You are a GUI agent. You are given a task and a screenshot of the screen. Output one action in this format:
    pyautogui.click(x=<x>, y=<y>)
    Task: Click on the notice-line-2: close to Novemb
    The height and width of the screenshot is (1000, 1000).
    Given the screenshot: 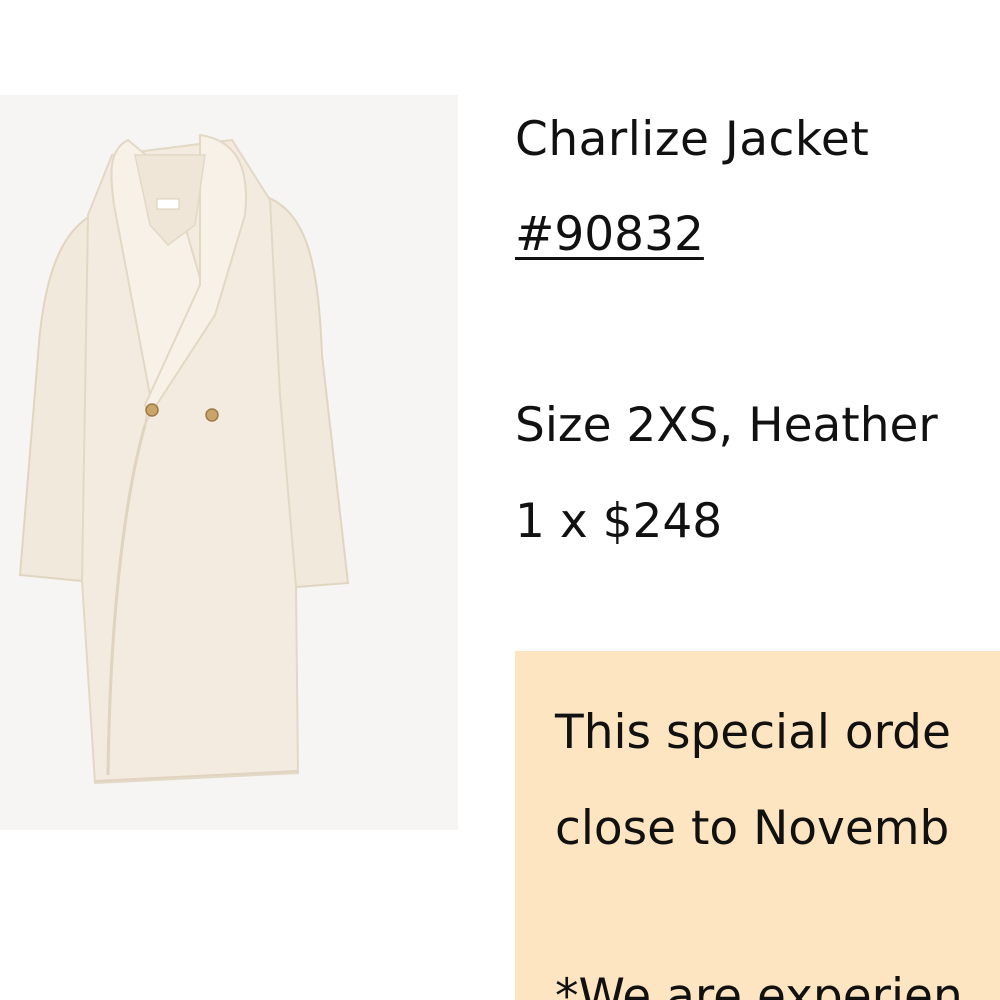 What is the action you would take?
    pyautogui.click(x=752, y=828)
    